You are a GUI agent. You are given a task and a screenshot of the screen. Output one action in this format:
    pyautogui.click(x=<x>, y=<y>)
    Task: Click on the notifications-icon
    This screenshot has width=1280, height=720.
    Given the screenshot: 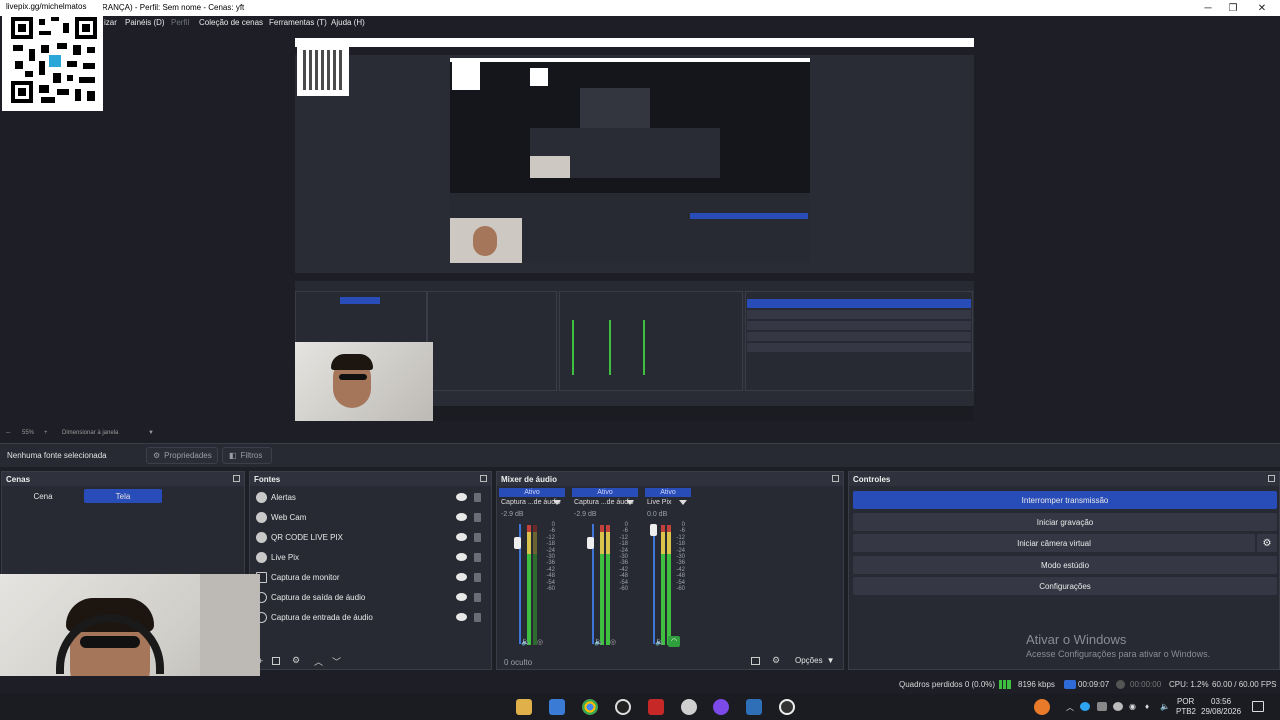 What is the action you would take?
    pyautogui.click(x=1258, y=706)
    